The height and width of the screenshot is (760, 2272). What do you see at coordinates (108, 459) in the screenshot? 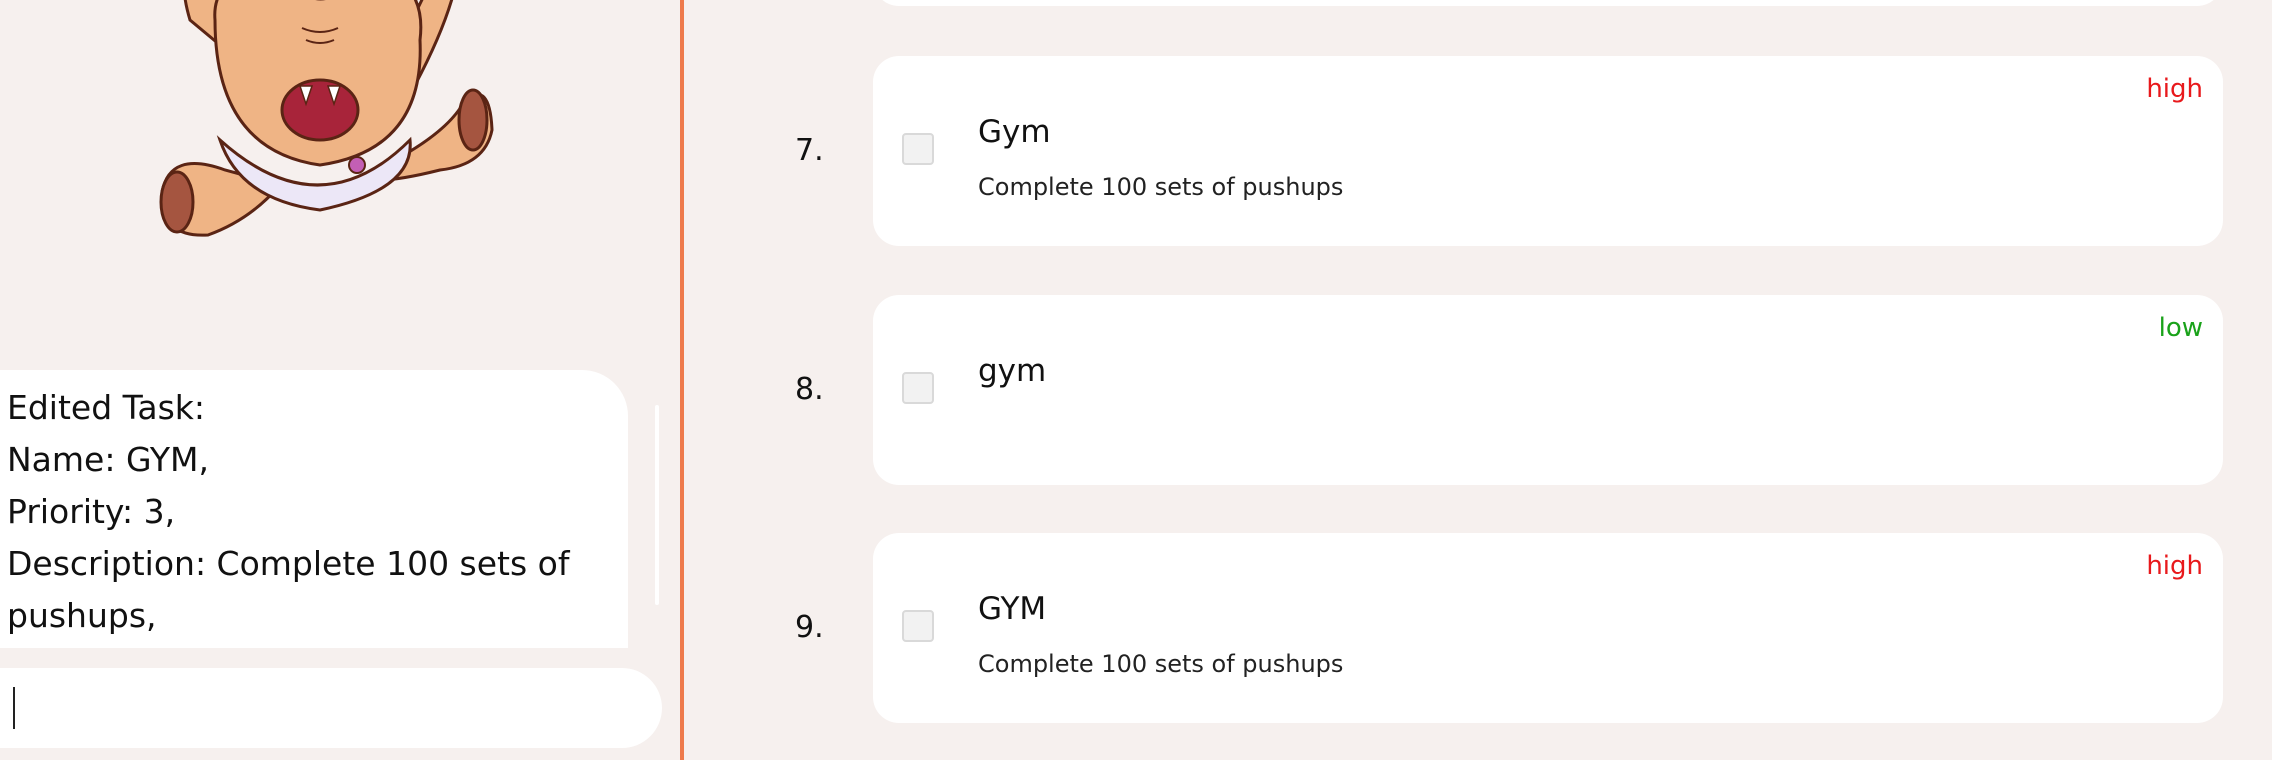
I see `chat-message-line: Name: GYM,` at bounding box center [108, 459].